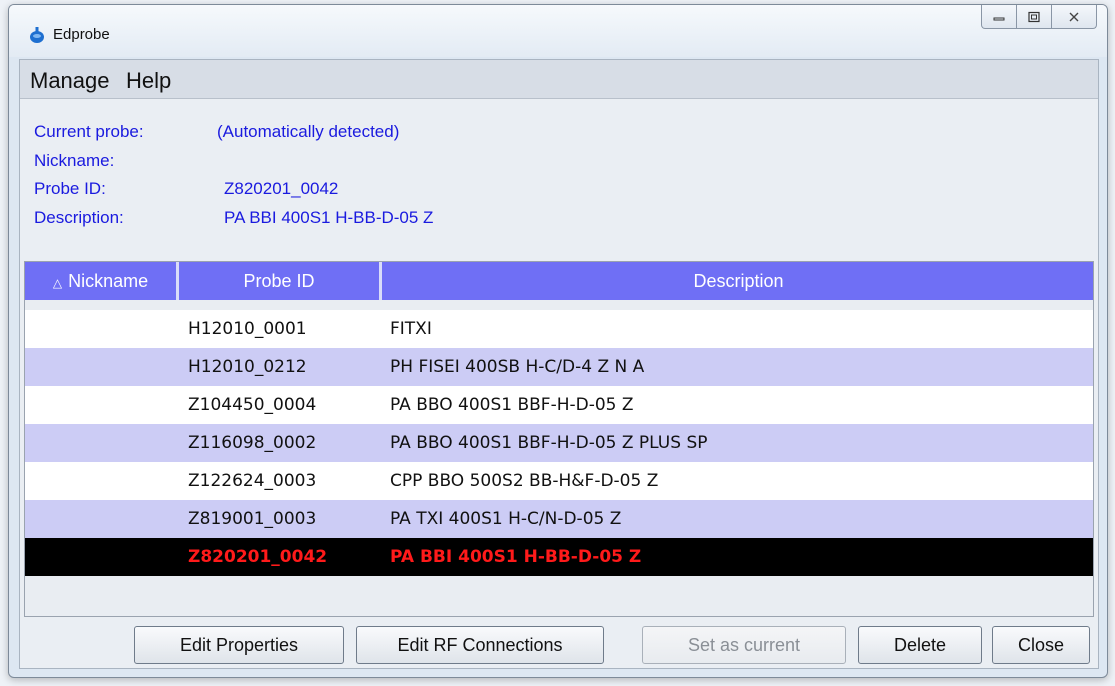  I want to click on cell-description: CPP BBO 500S2 BB-H&F-D-05 Z, so click(524, 481).